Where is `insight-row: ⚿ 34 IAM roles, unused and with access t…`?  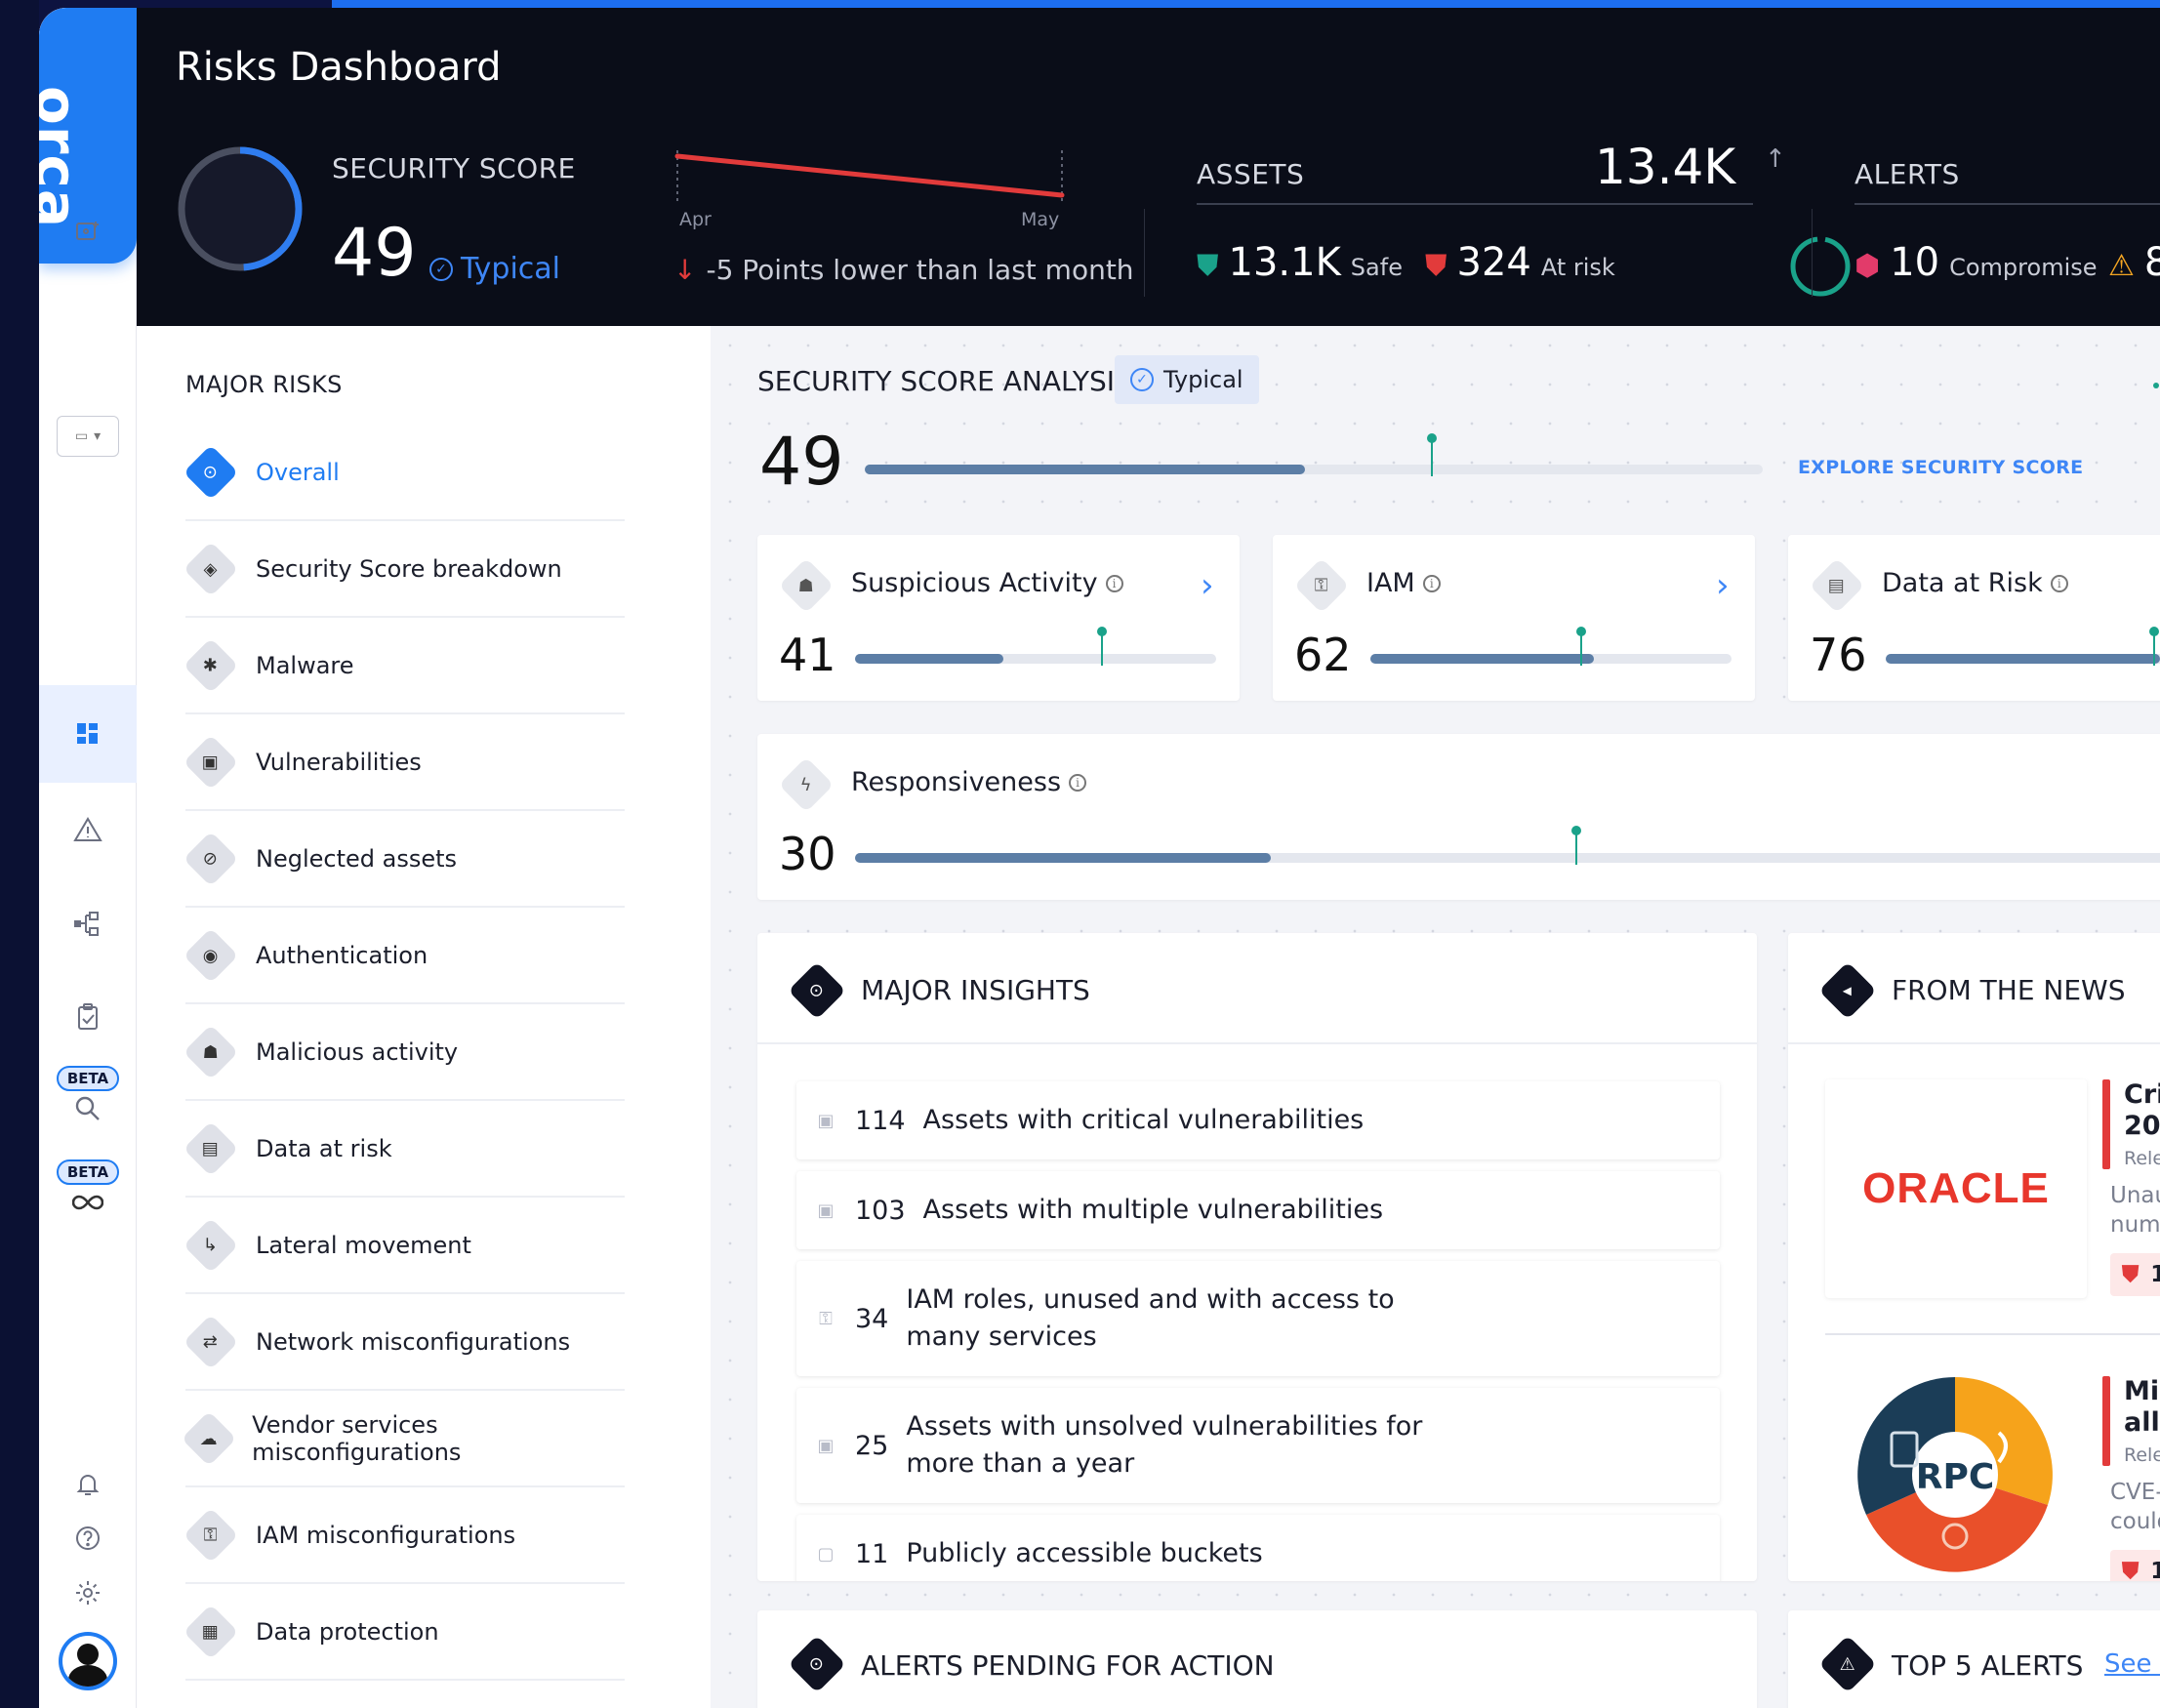 insight-row: ⚿ 34 IAM roles, unused and with access t… is located at coordinates (1258, 1318).